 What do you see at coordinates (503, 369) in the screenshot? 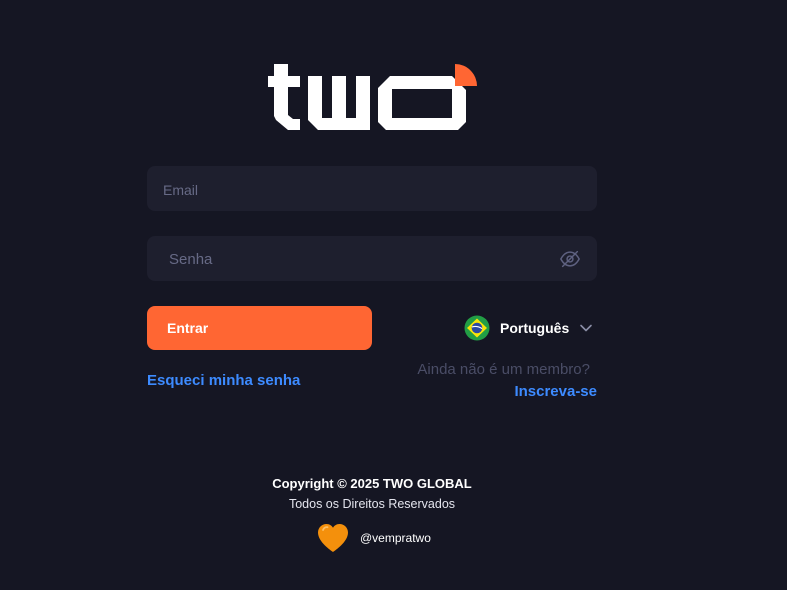
I see `signup-prompt: Ainda não é um membro?` at bounding box center [503, 369].